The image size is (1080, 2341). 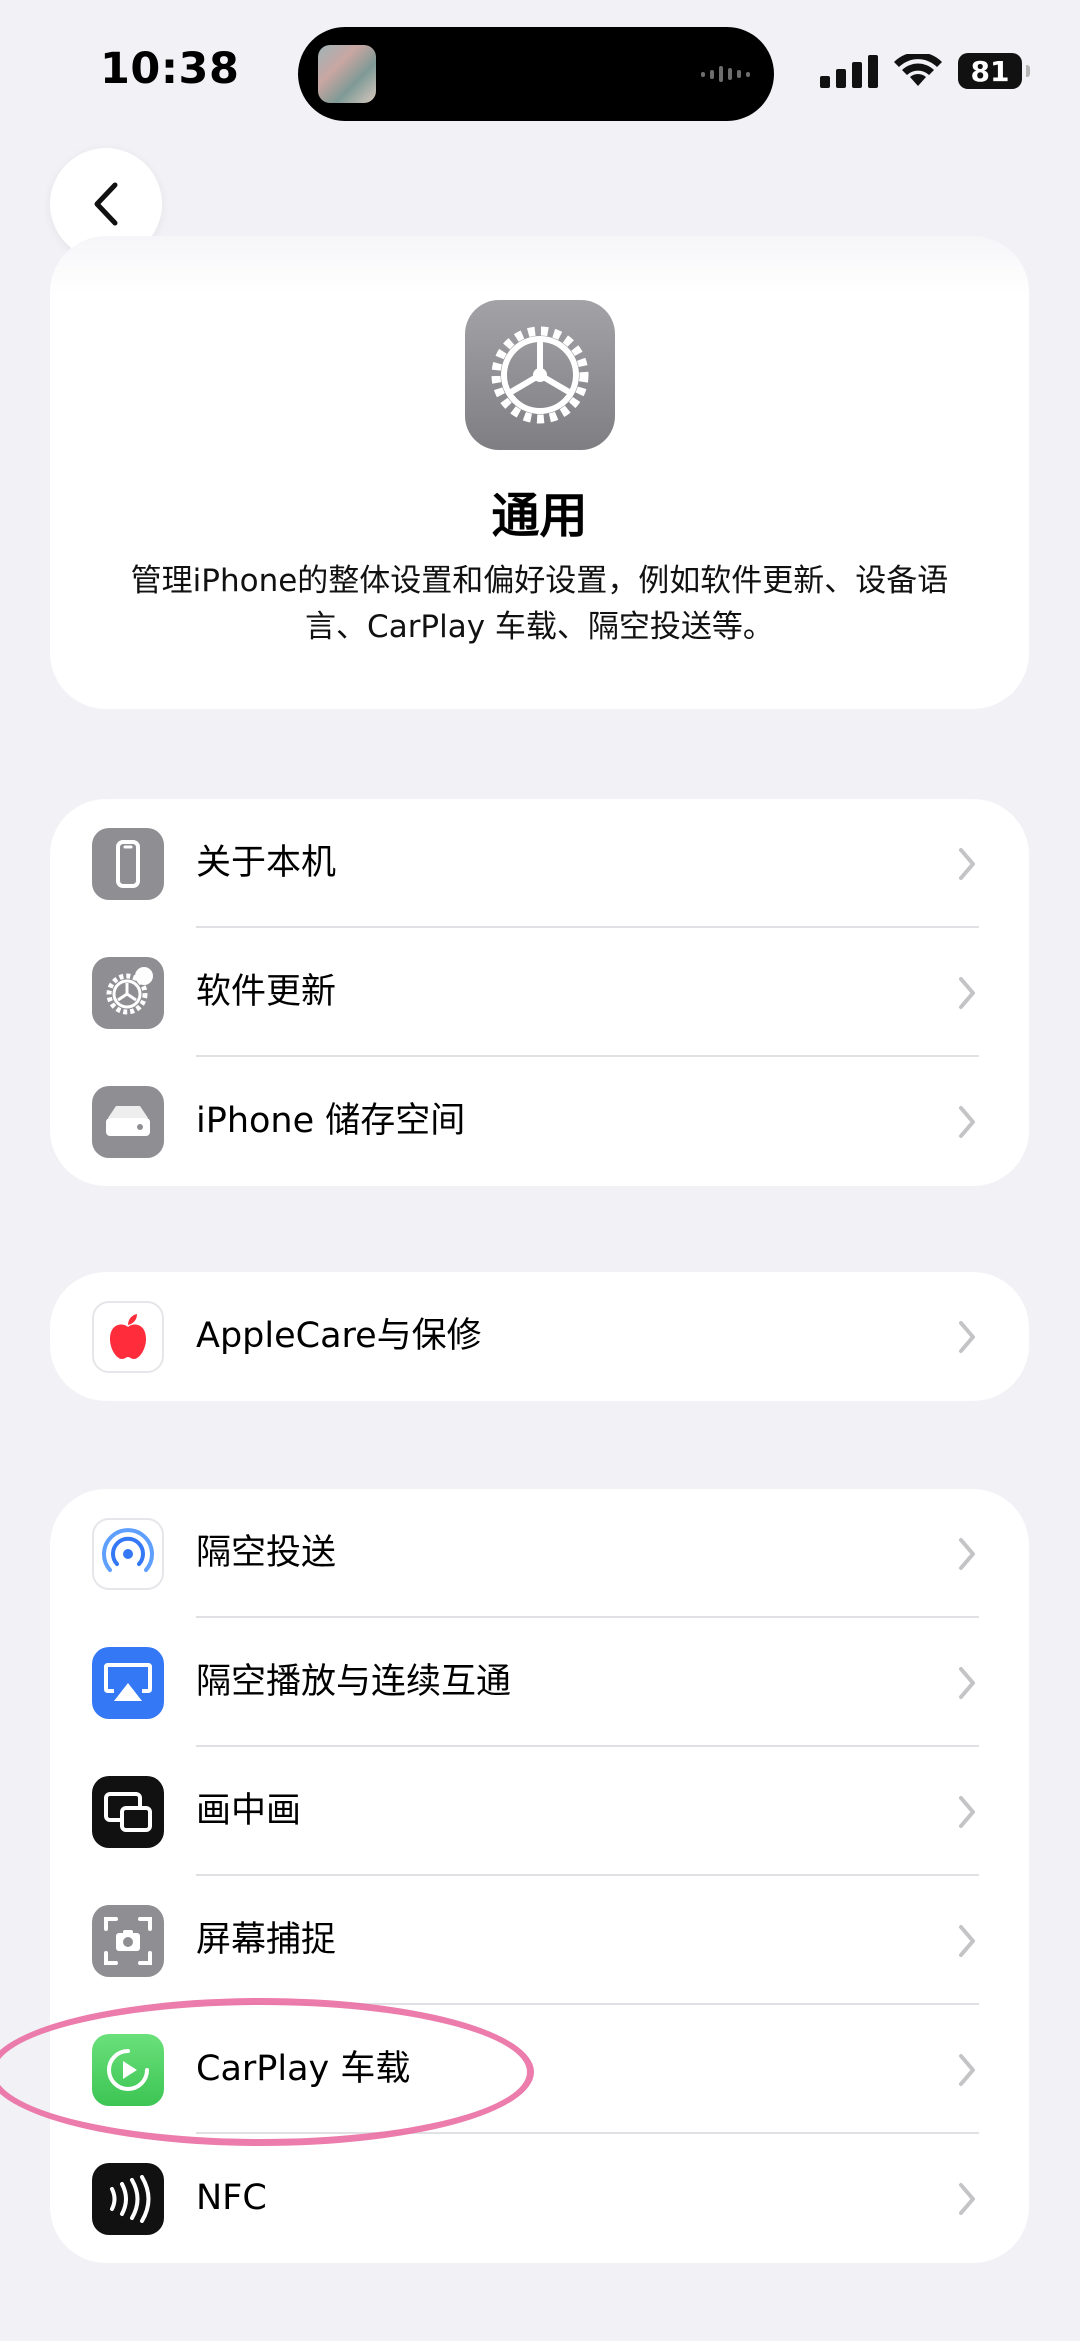 I want to click on row-label: iPhone 储存空间, so click(x=331, y=1121).